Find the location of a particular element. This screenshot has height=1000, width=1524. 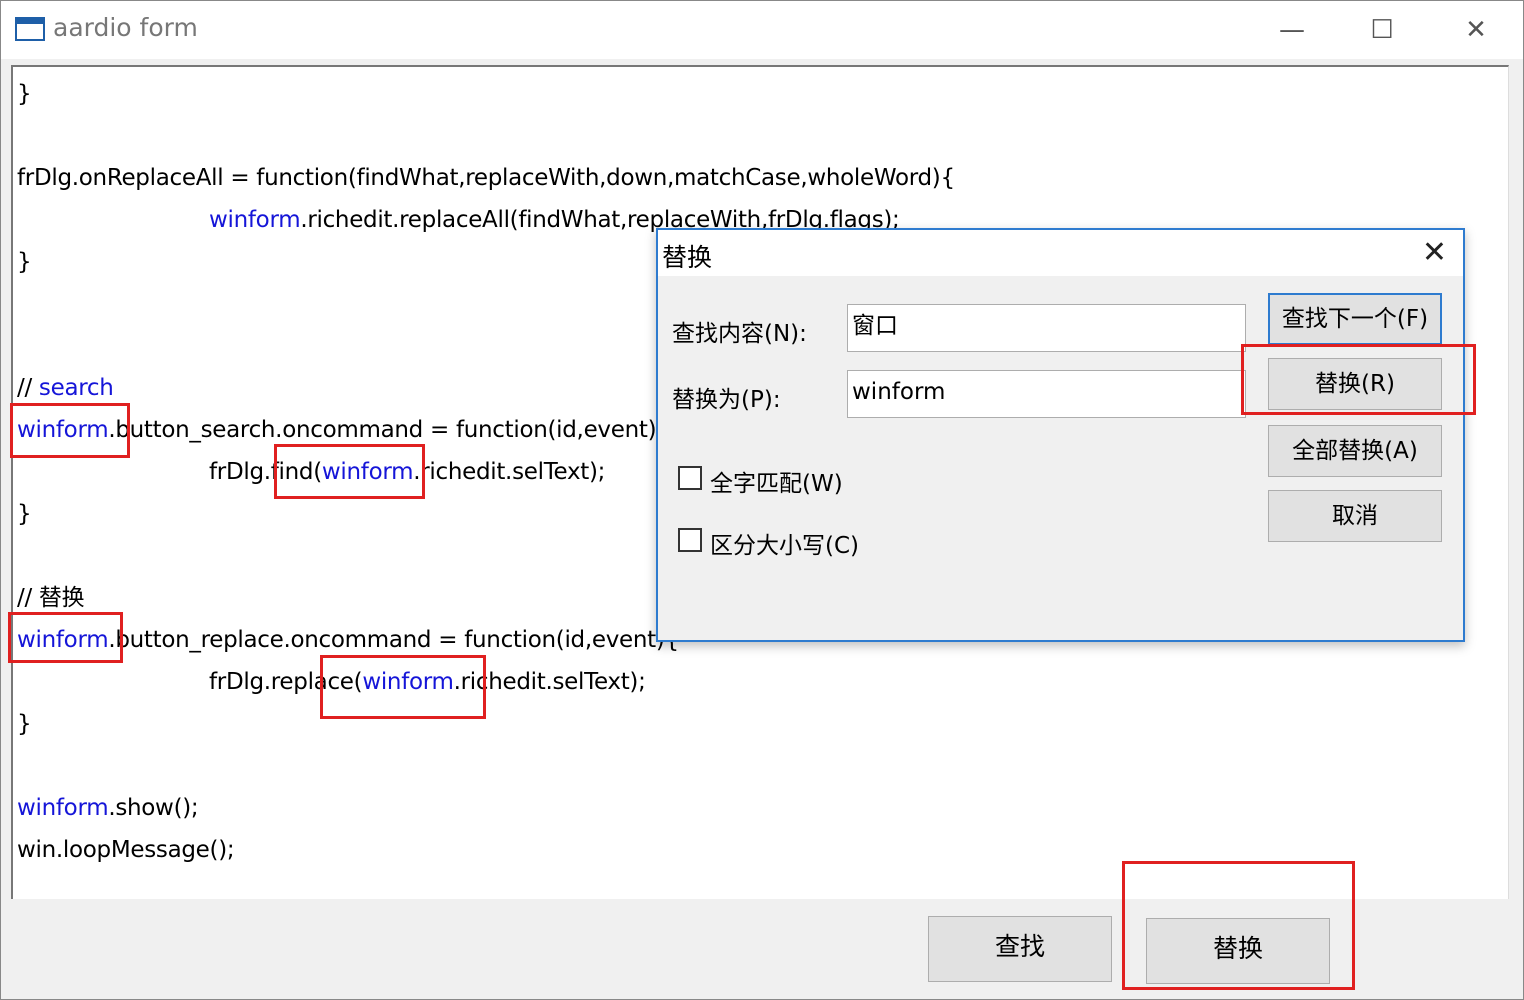

dialog-title-bar: 替换 ✕ is located at coordinates (1060, 253).